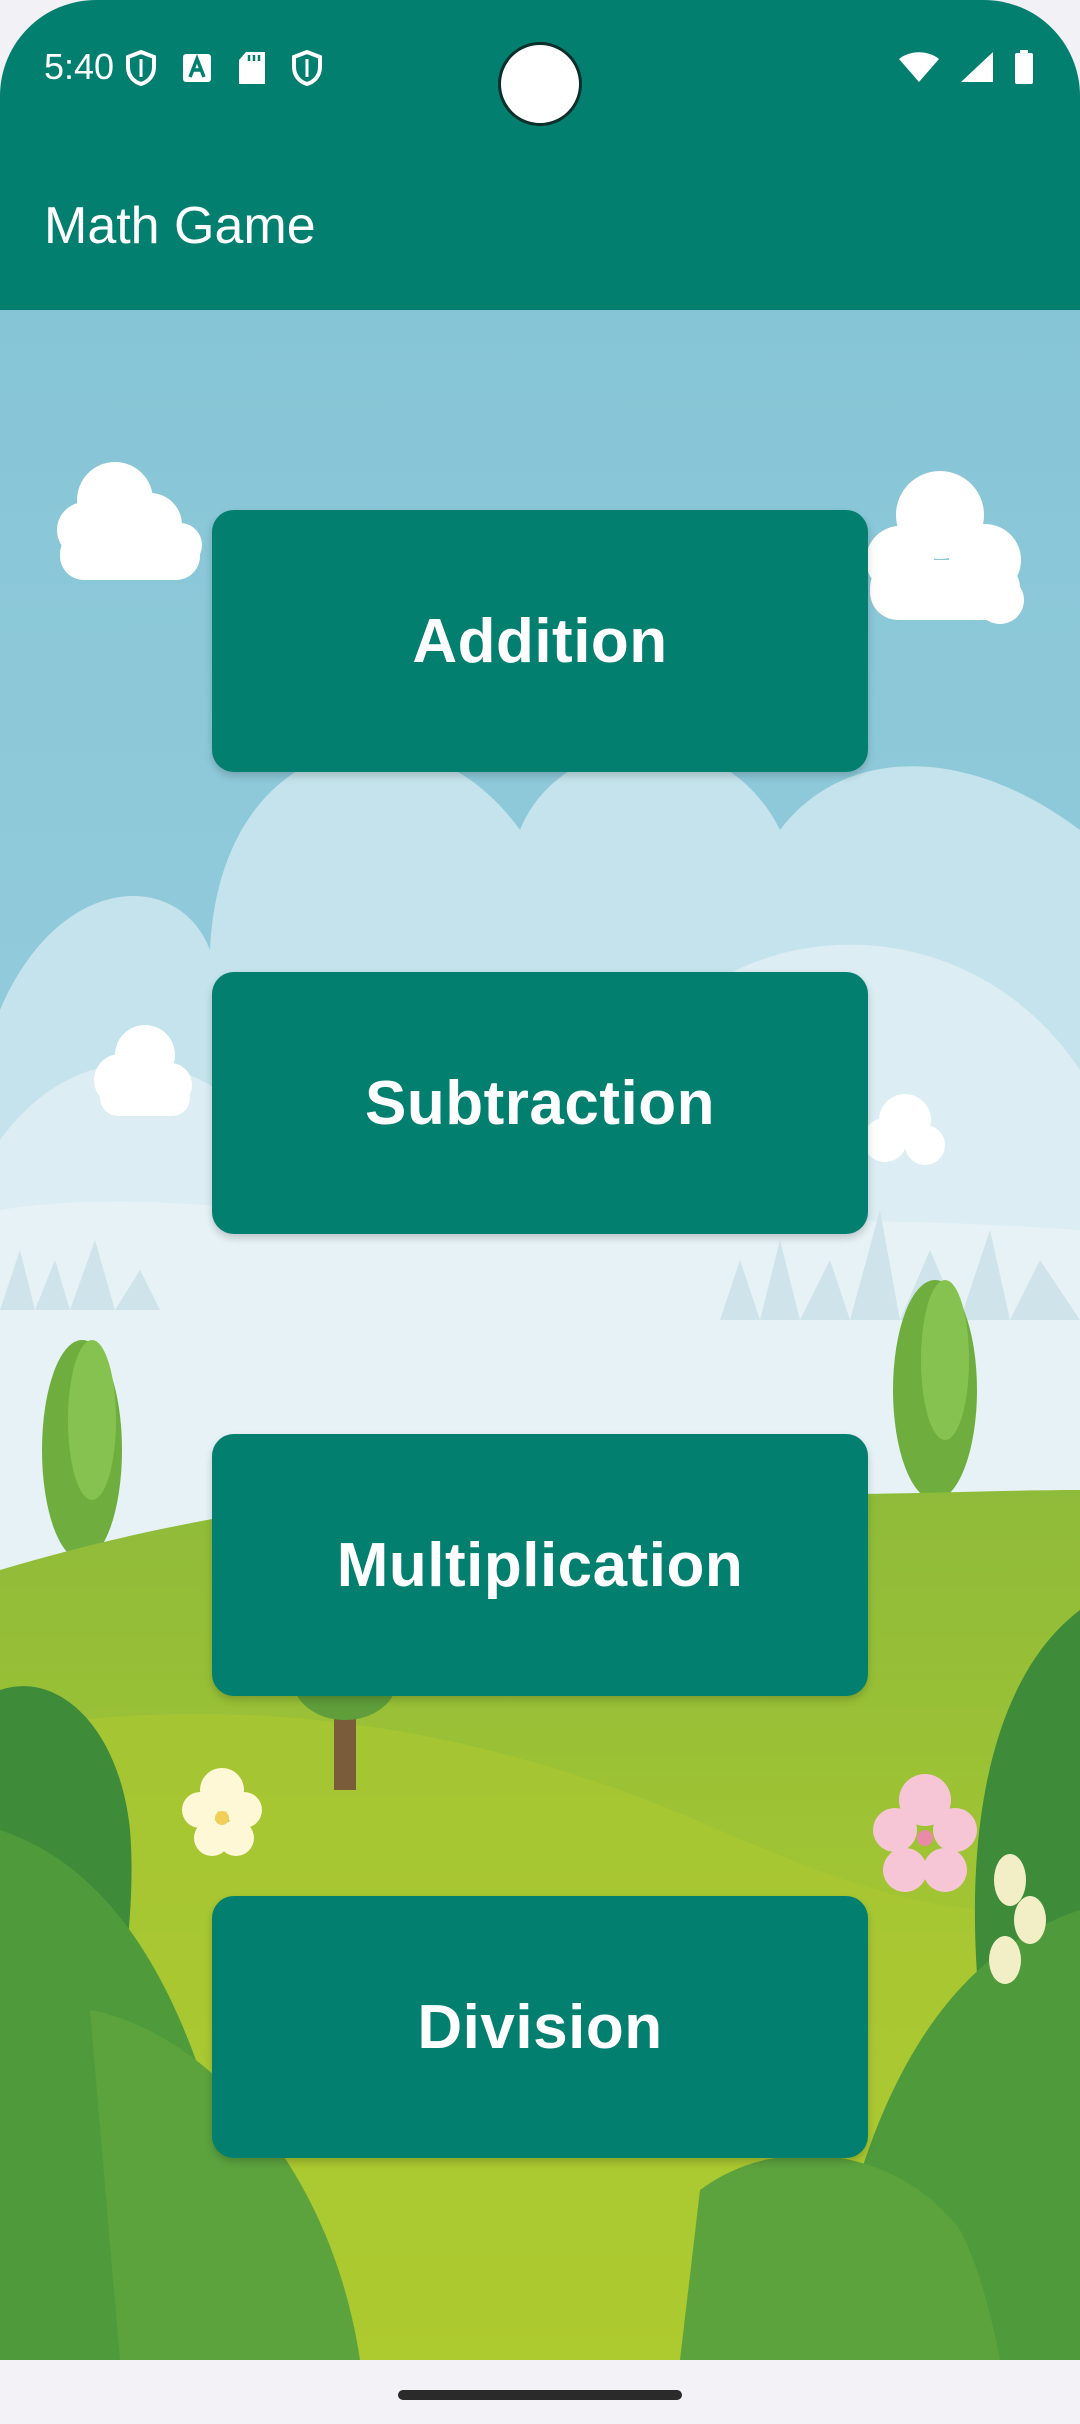 This screenshot has height=2424, width=1080. What do you see at coordinates (197, 68) in the screenshot?
I see `text-a-icon` at bounding box center [197, 68].